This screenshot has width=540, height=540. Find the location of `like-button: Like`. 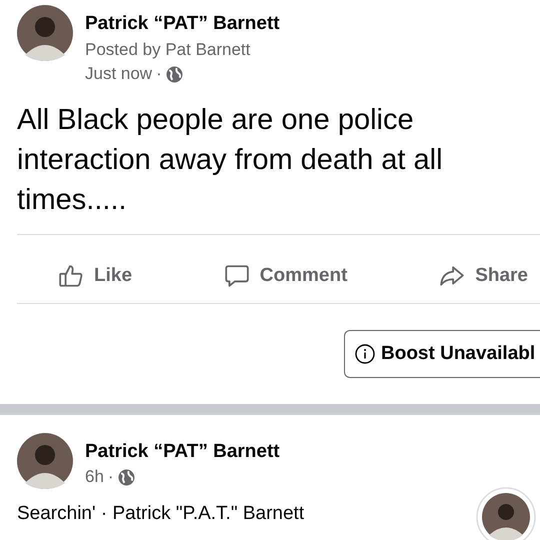

like-button: Like is located at coordinates (95, 276).